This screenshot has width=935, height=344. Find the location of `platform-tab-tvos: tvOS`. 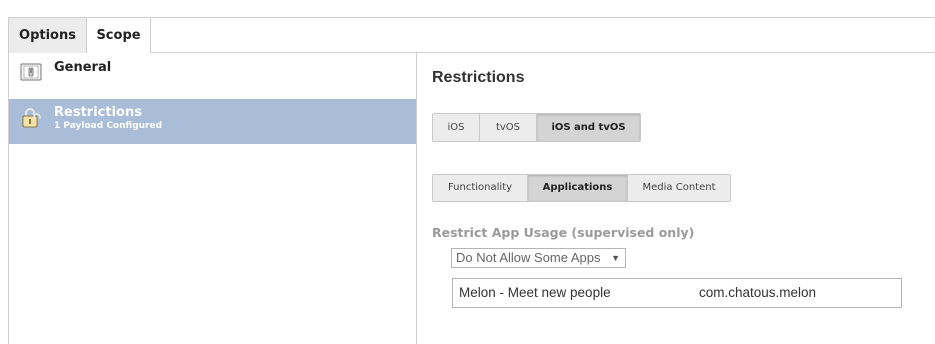

platform-tab-tvos: tvOS is located at coordinates (508, 127).